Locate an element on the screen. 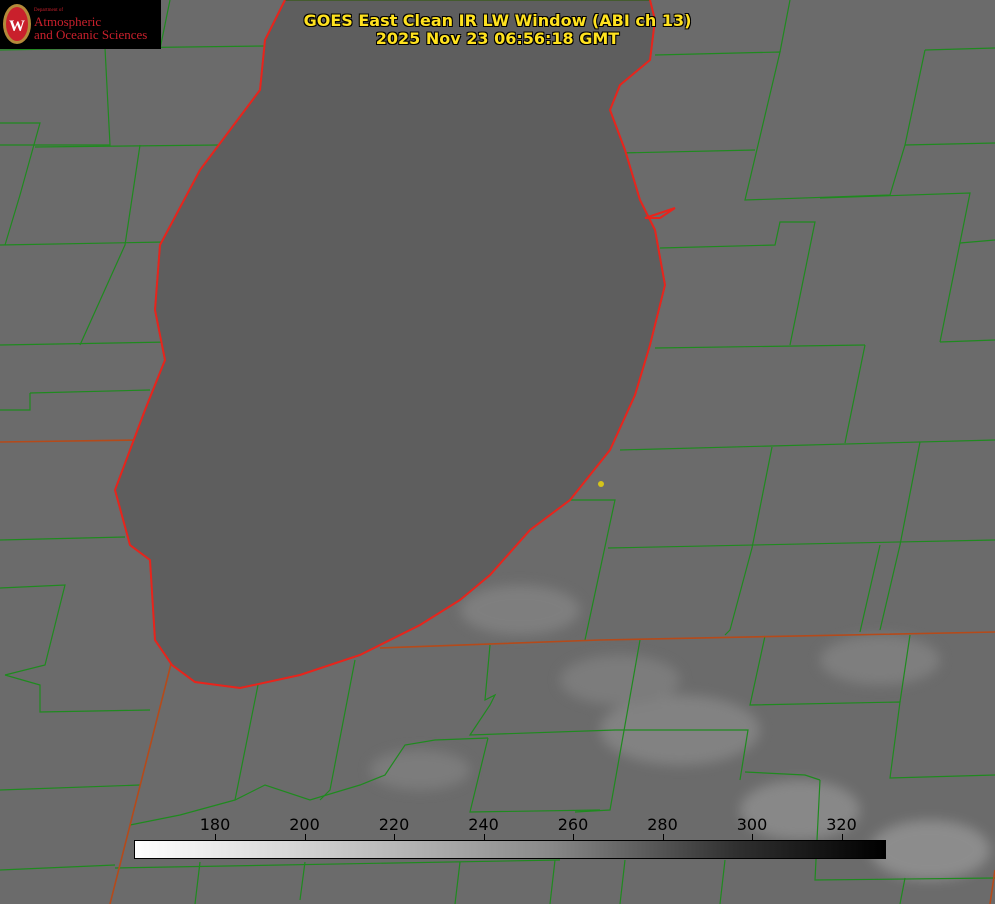 The image size is (995, 904). logo-line2: and Oceanic Sciences is located at coordinates (91, 34).